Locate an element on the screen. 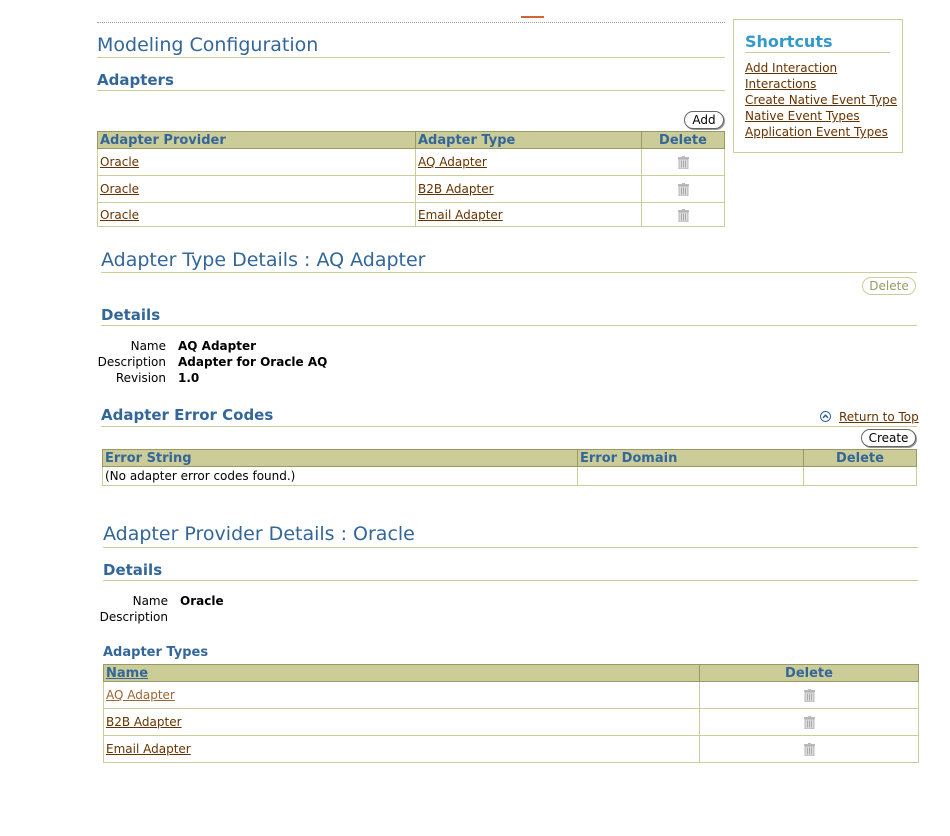 Image resolution: width=950 pixels, height=836 pixels. shortcut-create-native-event-type: Create Native Event Type is located at coordinates (821, 100).